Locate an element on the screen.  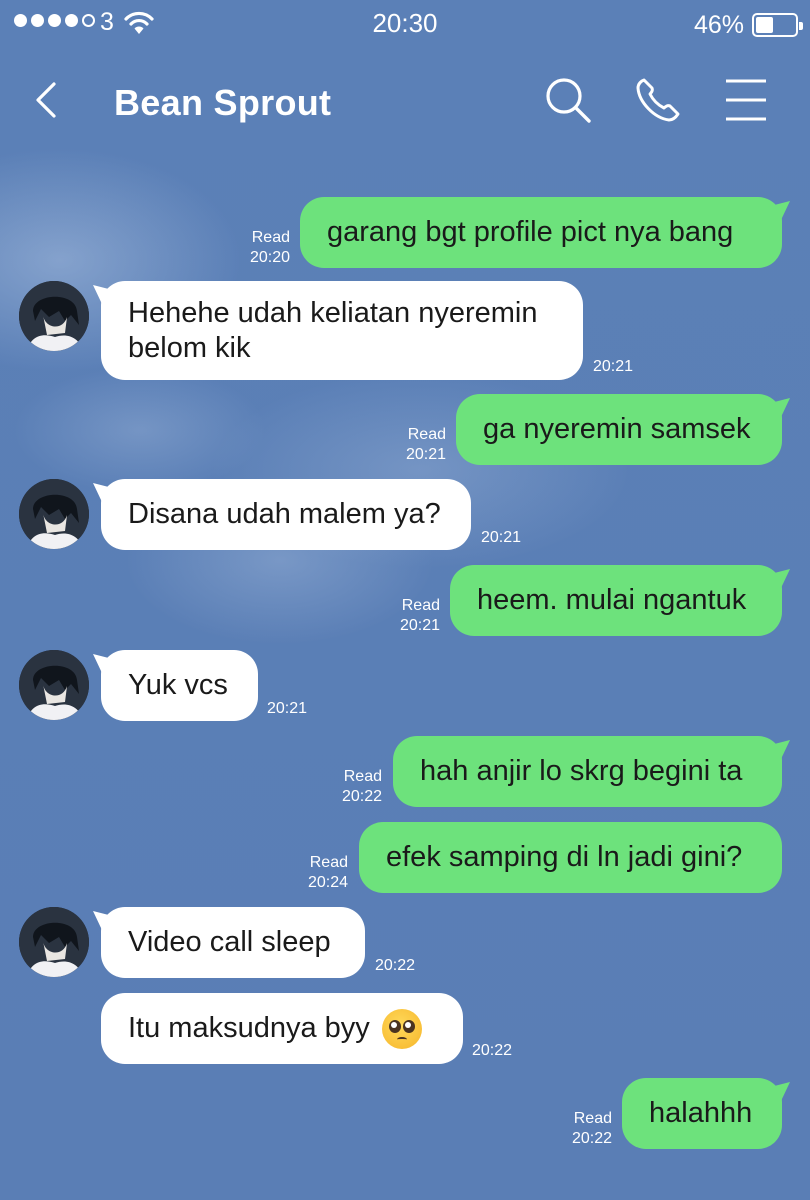
message-text: heem. mulai ngantuk is located at coordinates (612, 600).